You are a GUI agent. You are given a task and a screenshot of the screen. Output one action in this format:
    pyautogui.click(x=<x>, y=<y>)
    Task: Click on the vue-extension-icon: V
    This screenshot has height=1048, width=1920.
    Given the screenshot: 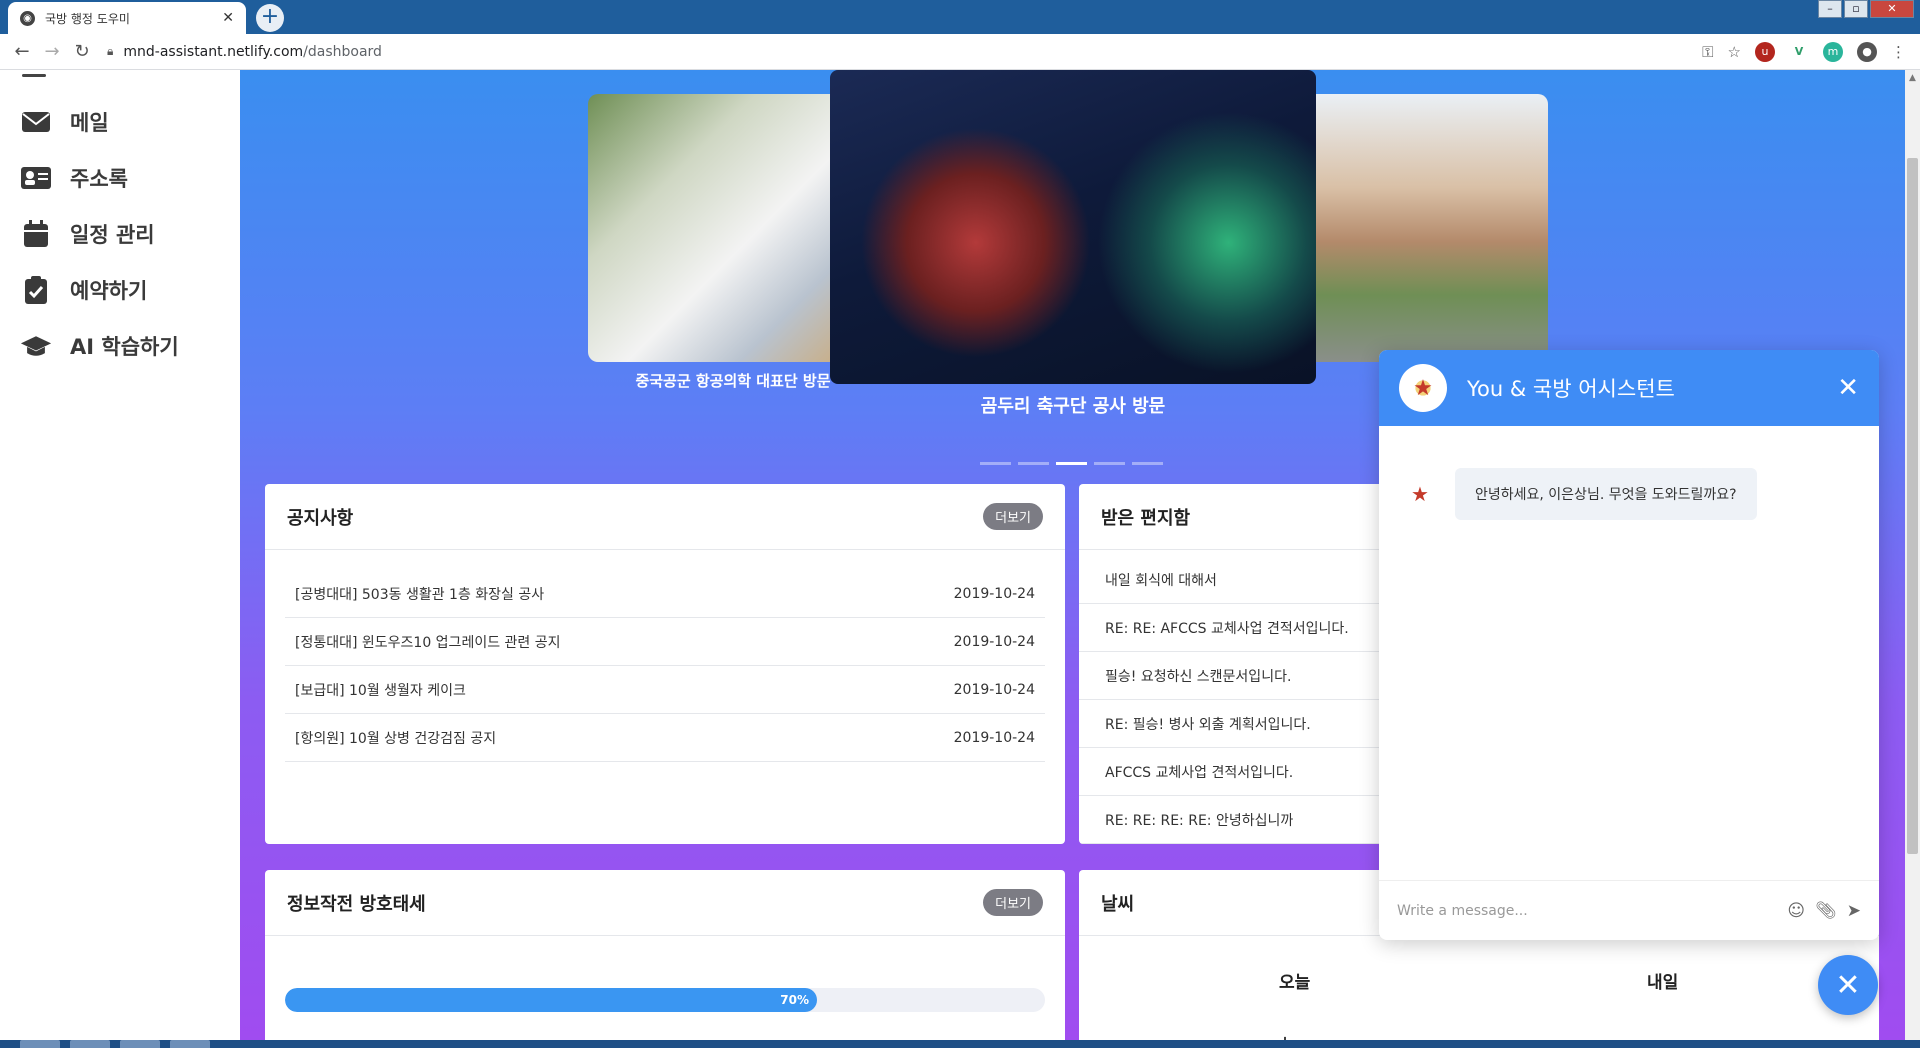 What is the action you would take?
    pyautogui.click(x=1799, y=52)
    